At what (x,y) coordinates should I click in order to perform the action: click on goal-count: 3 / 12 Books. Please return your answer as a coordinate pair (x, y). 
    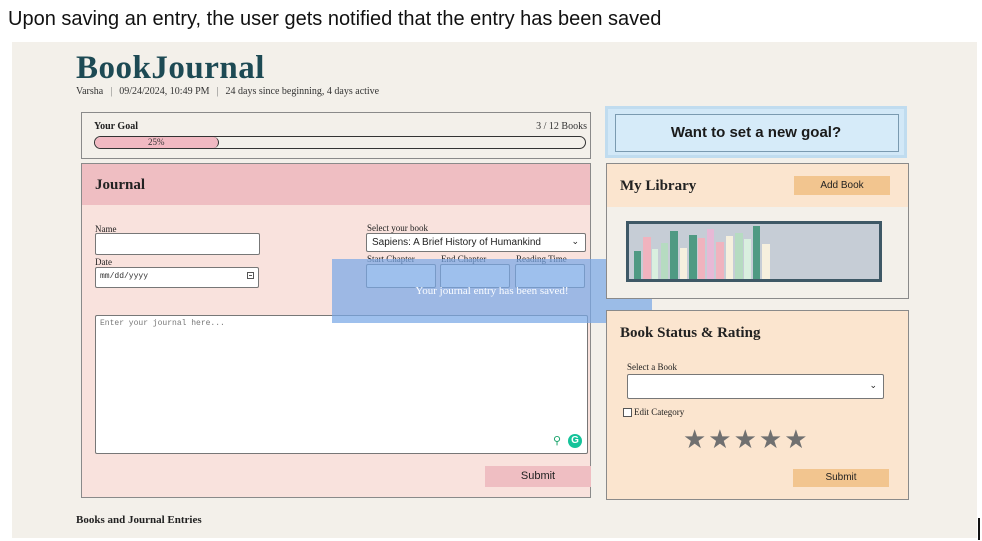
    Looking at the image, I should click on (561, 126).